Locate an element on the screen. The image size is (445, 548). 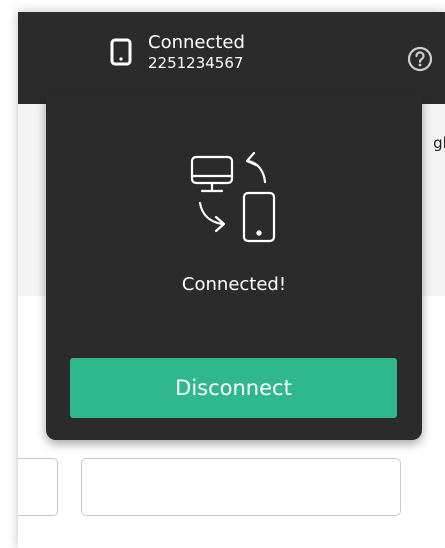
connection-status: Connected 2251234567 is located at coordinates (177, 52).